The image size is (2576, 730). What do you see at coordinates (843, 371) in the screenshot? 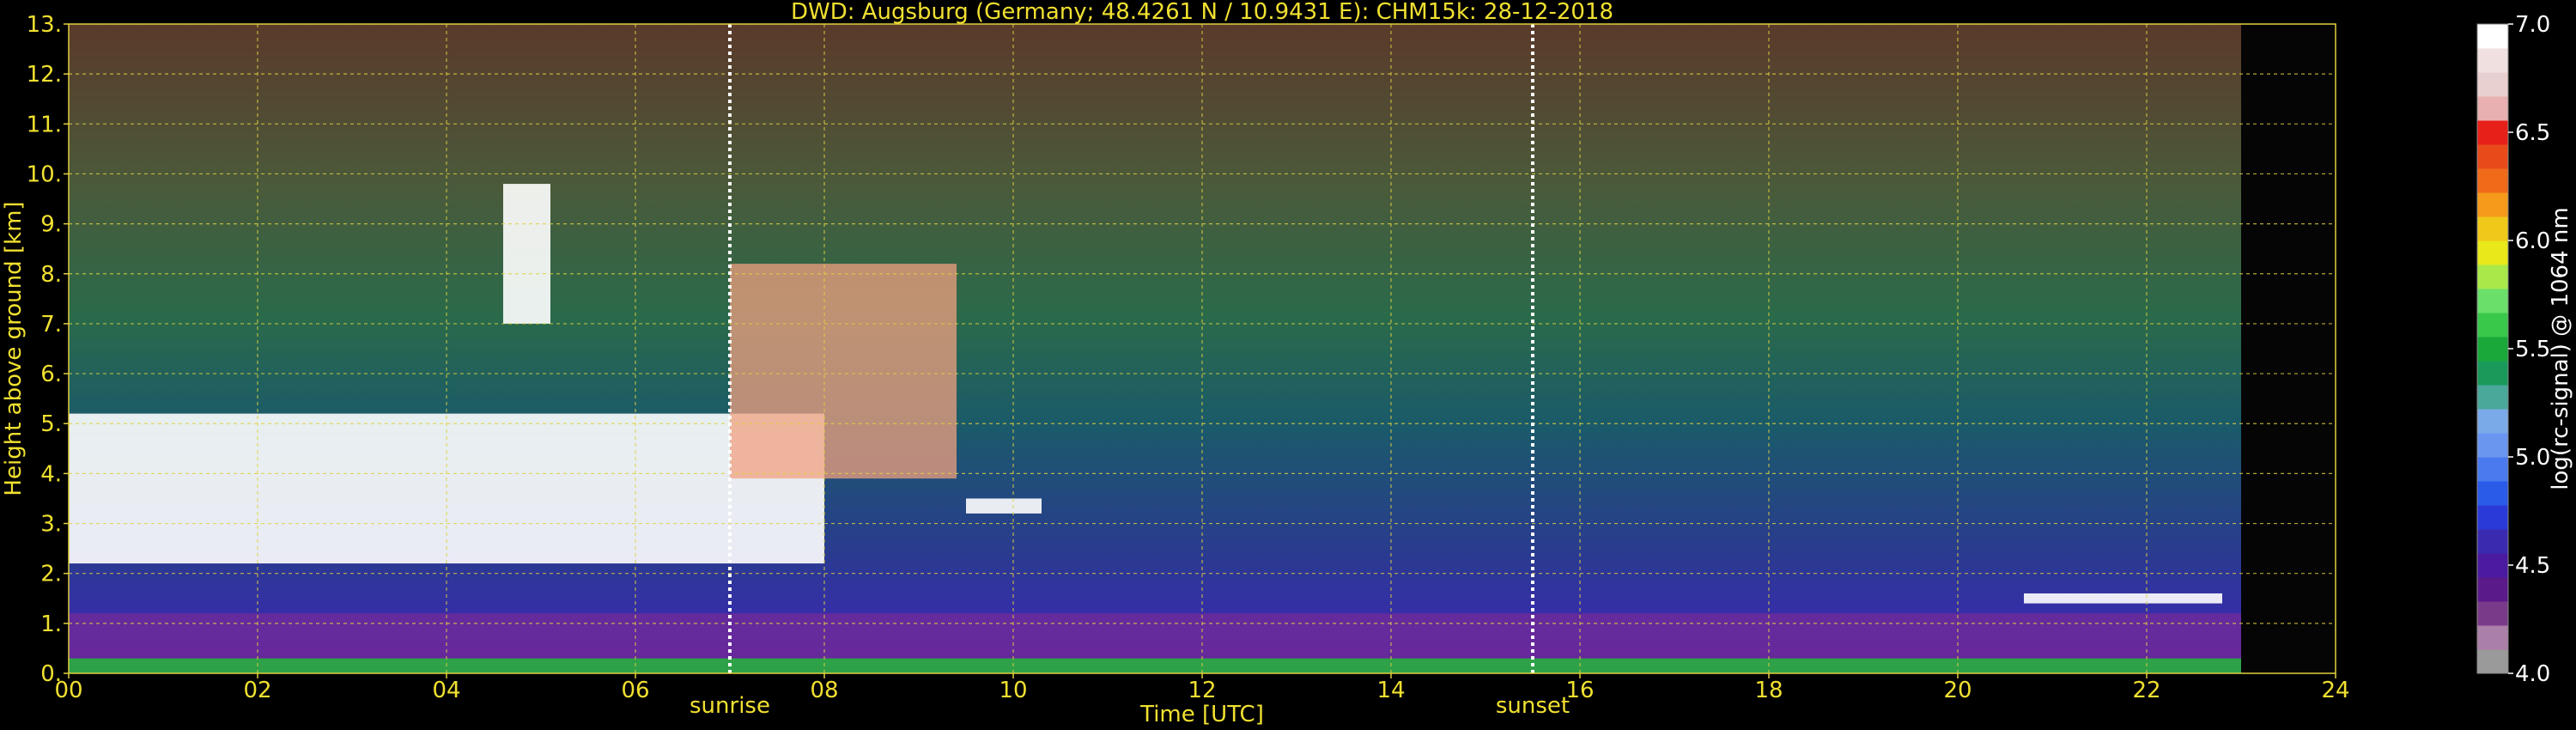
I see `layer-cloud-band` at bounding box center [843, 371].